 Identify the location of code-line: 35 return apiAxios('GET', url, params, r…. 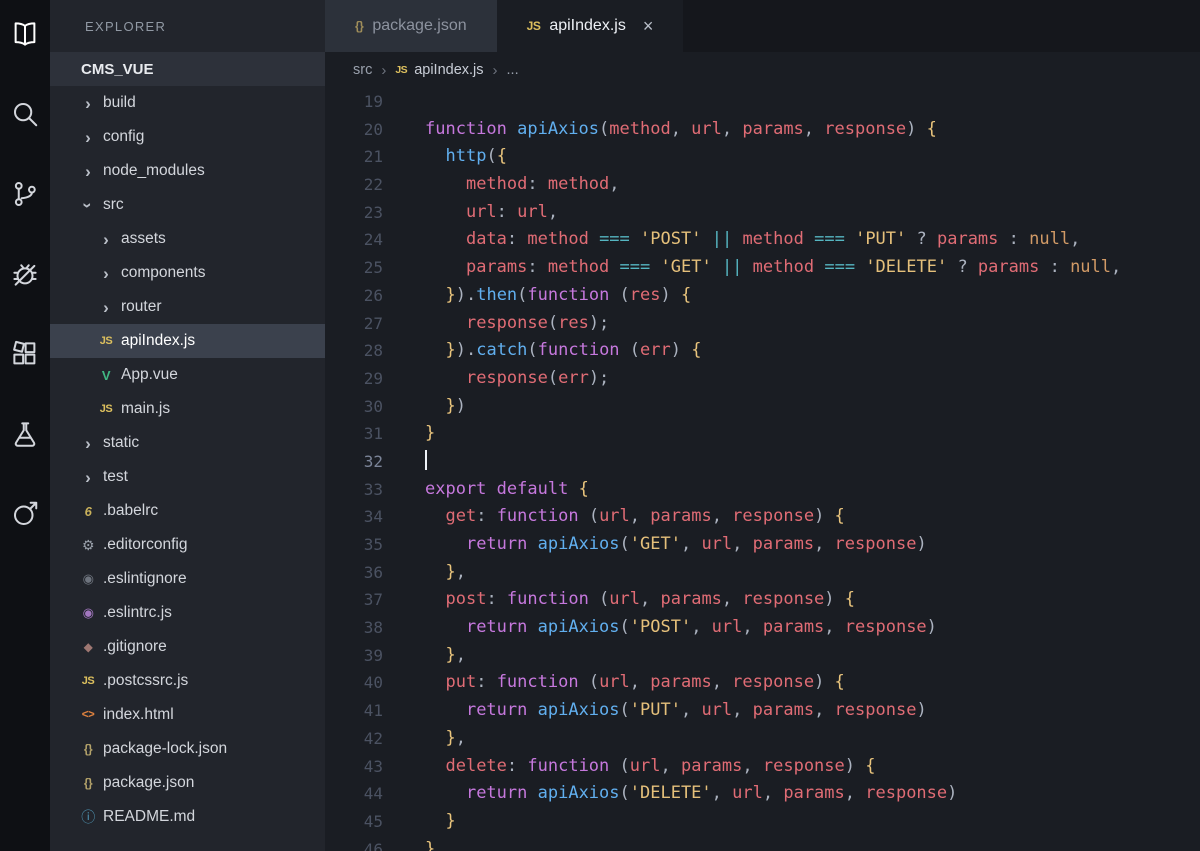
(762, 545).